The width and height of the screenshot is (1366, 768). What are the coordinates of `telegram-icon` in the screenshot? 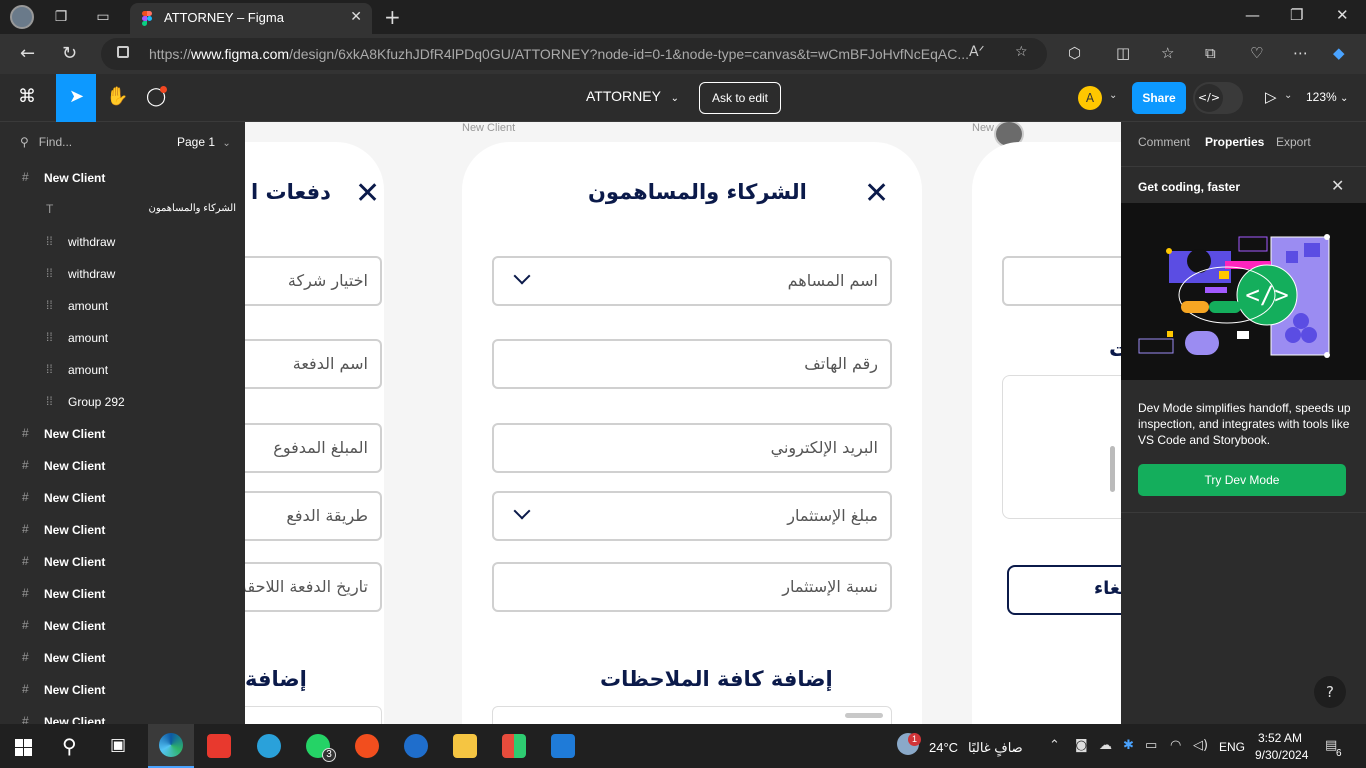 It's located at (269, 746).